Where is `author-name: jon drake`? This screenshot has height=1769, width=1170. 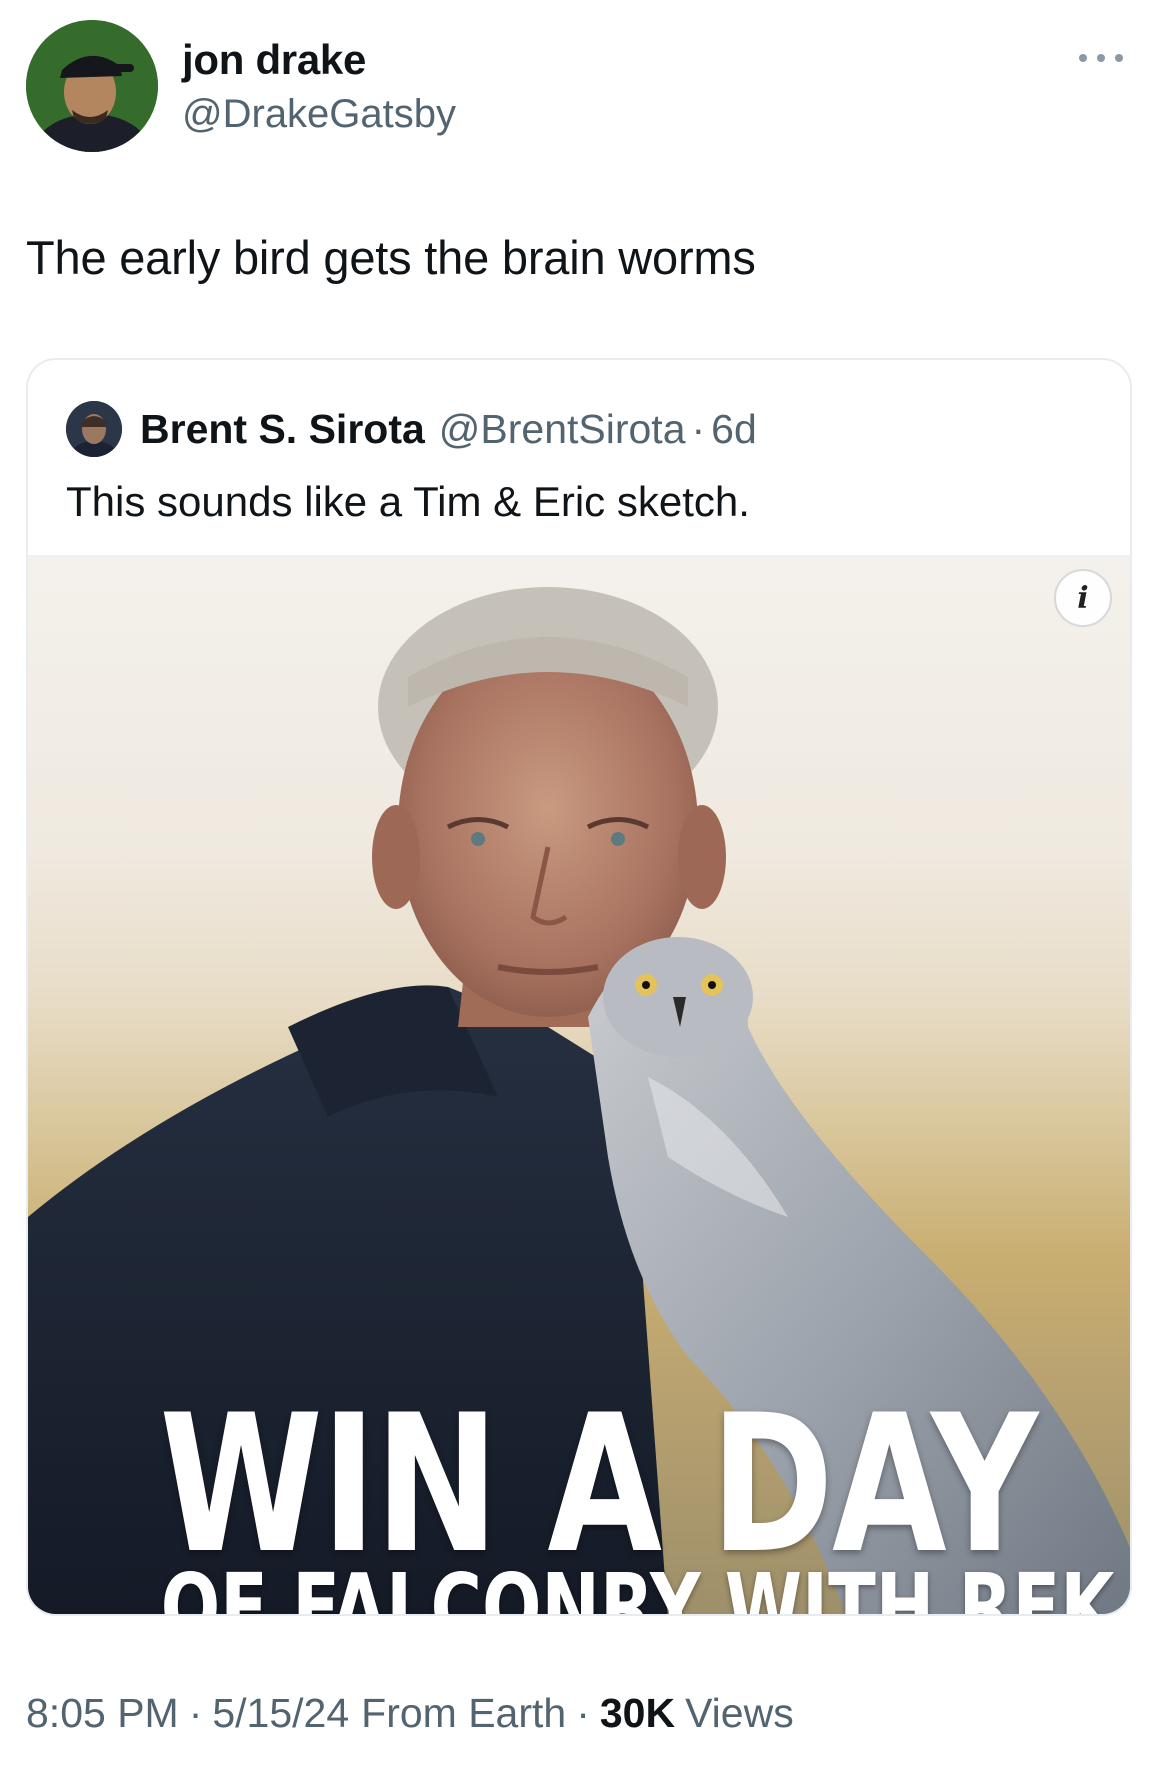 author-name: jon drake is located at coordinates (274, 60).